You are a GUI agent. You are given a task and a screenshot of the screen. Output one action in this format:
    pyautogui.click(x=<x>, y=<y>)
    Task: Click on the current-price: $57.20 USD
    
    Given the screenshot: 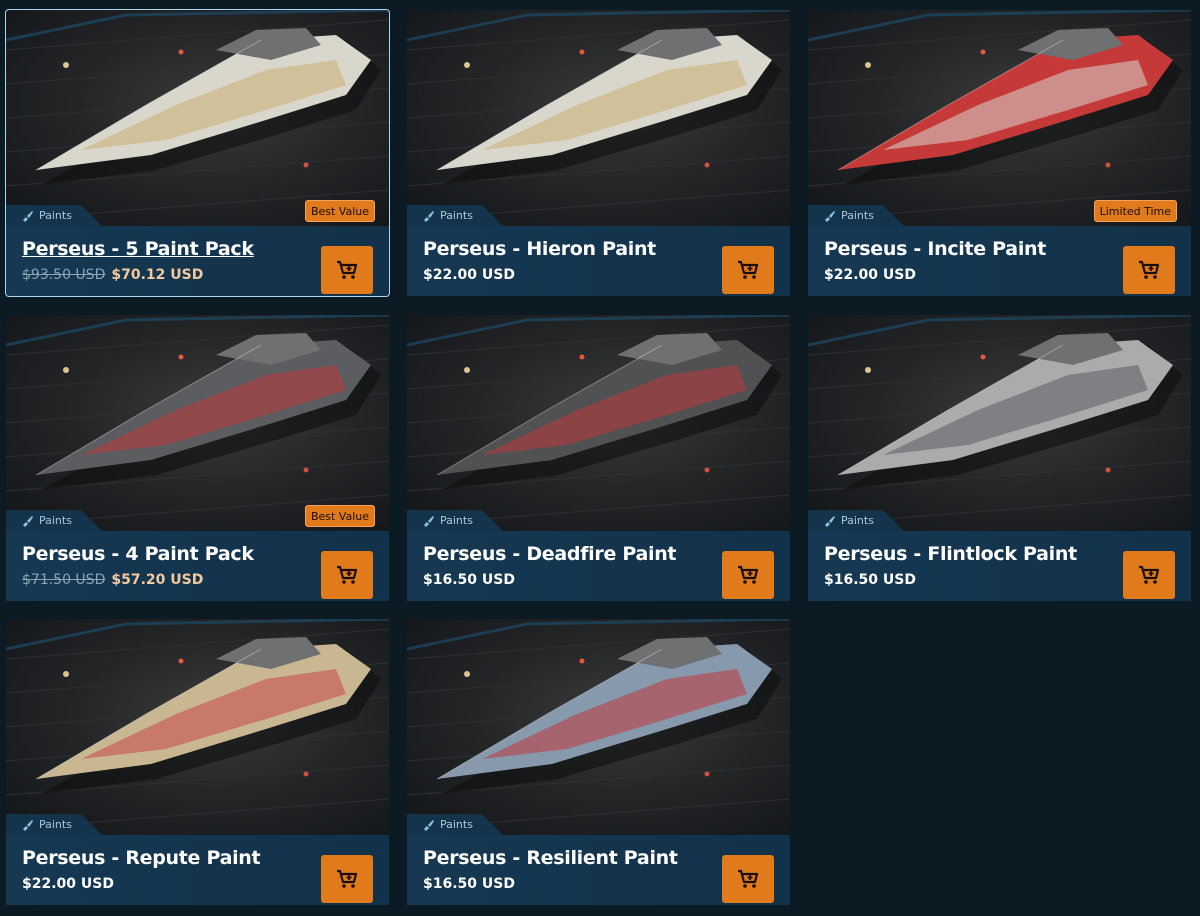 What is the action you would take?
    pyautogui.click(x=157, y=580)
    